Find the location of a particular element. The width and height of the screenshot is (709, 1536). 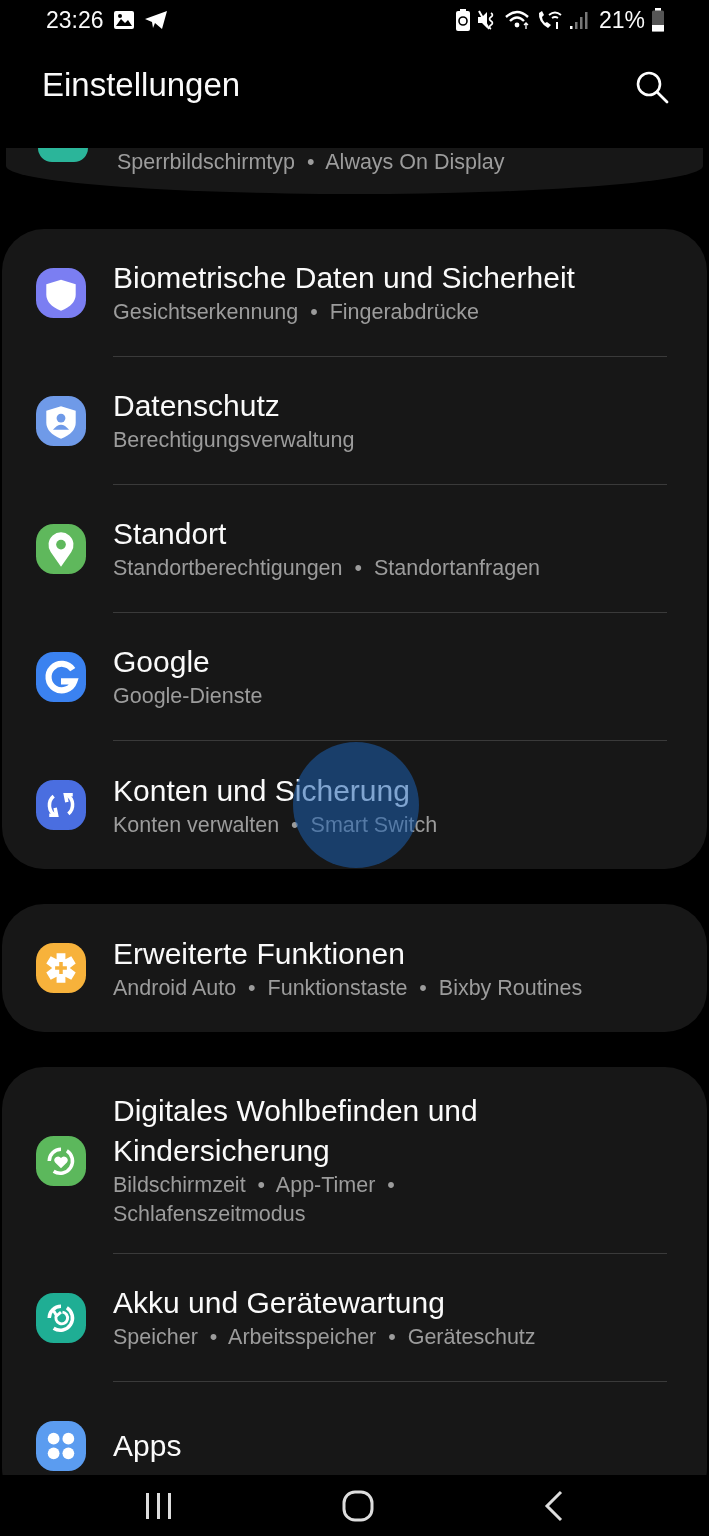

settings-item: Akku und Gerätewartung Speicher • Arbeitsspeicher • Geräteschutz is located at coordinates (354, 1318).